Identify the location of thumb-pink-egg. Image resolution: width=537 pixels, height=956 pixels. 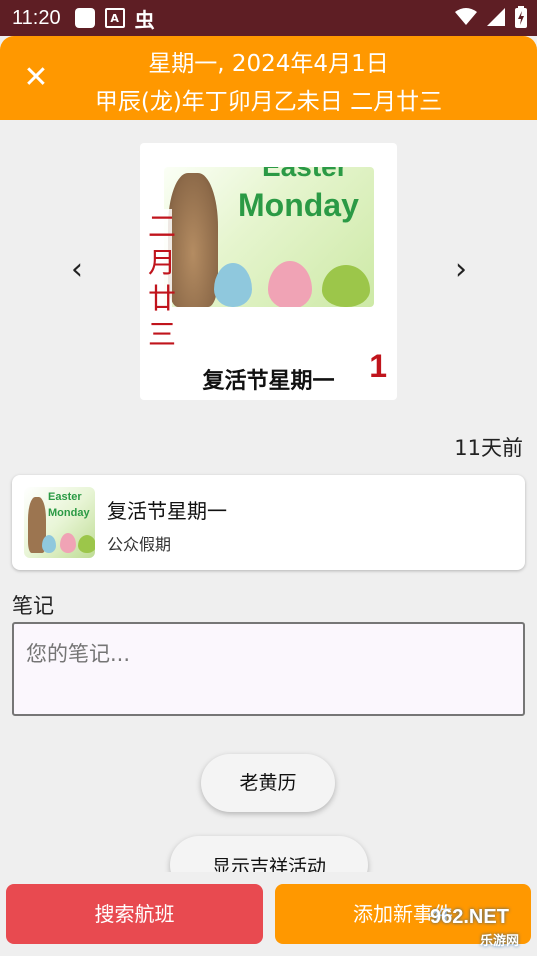
(68, 543).